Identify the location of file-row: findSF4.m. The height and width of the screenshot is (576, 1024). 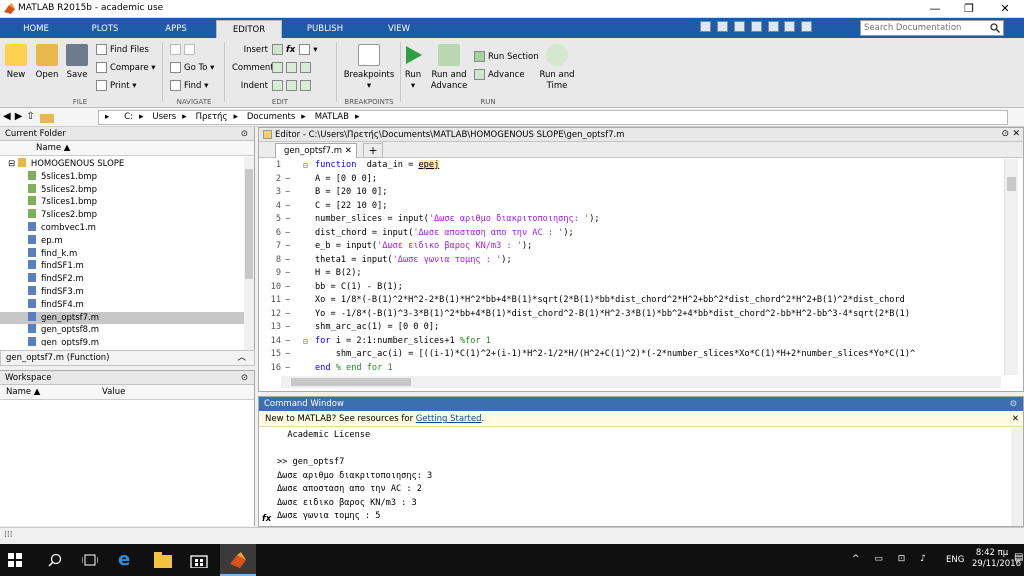
(127, 305).